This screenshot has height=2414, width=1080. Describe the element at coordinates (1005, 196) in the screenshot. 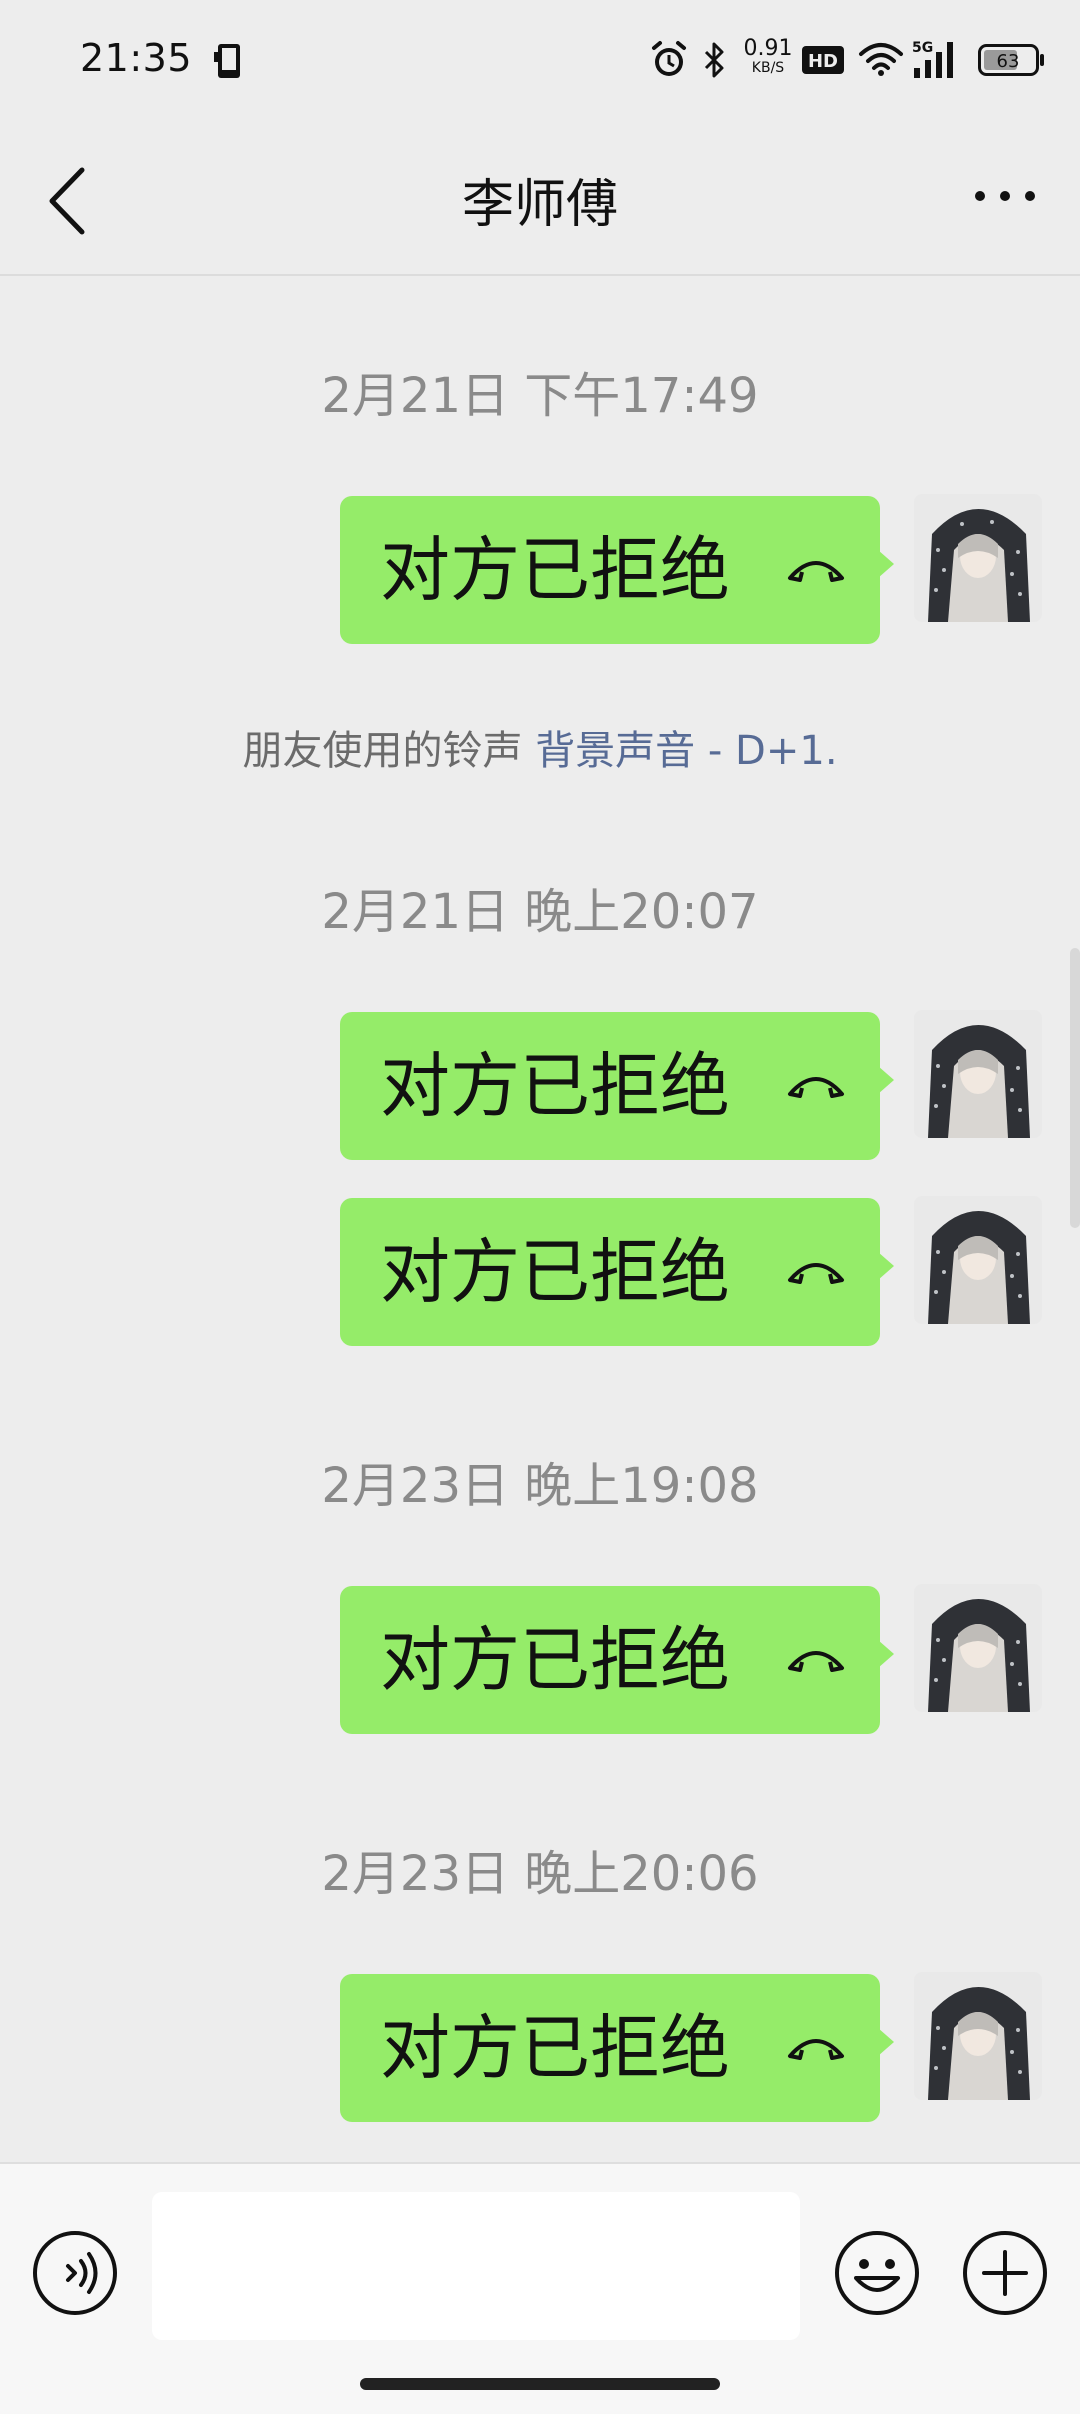

I see `more-options-icon` at that location.